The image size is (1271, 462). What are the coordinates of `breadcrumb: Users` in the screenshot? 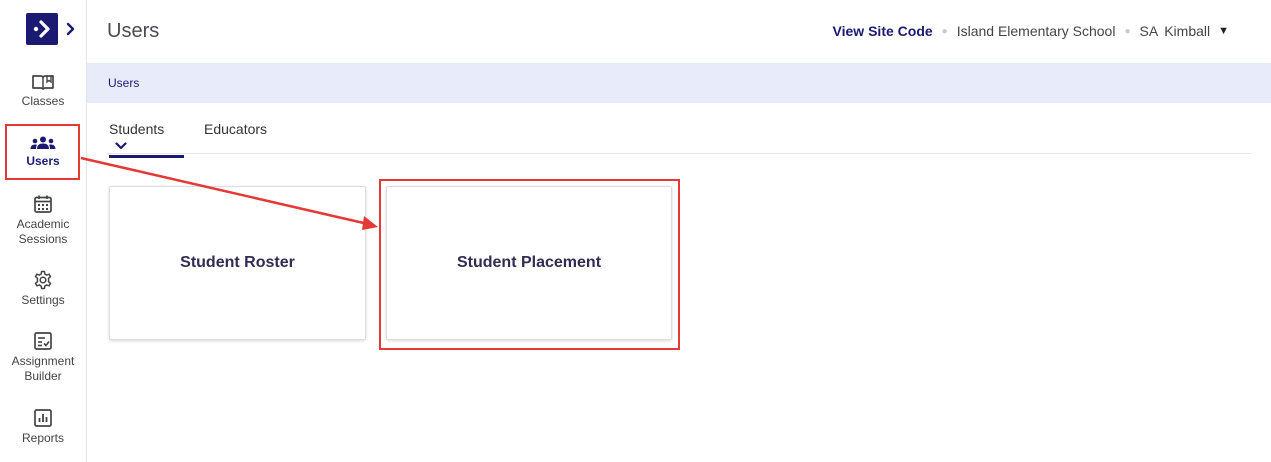 It's located at (679, 83).